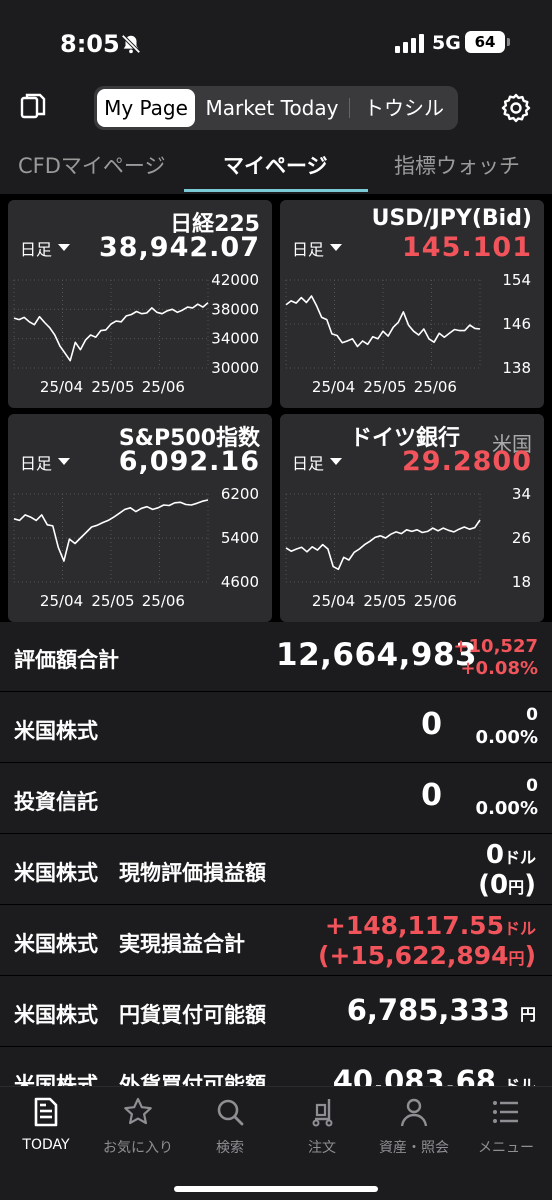 Image resolution: width=552 pixels, height=1200 pixels. What do you see at coordinates (532, 715) in the screenshot?
I see `us-stocks-change: 0` at bounding box center [532, 715].